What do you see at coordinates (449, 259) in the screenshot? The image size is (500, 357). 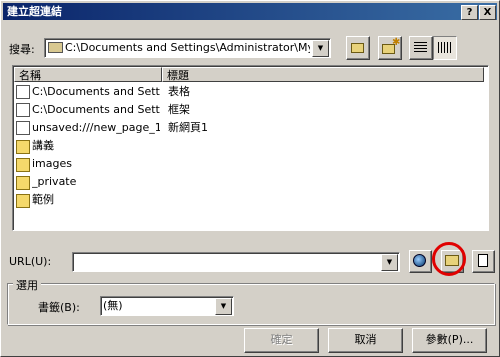 I see `highlight-circle` at bounding box center [449, 259].